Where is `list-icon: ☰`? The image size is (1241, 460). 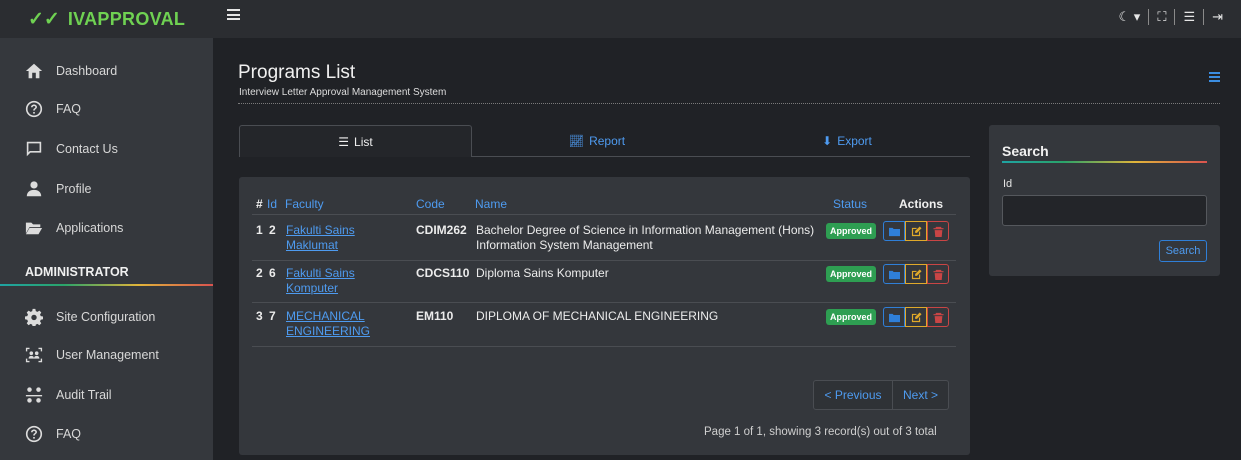 list-icon: ☰ is located at coordinates (344, 141).